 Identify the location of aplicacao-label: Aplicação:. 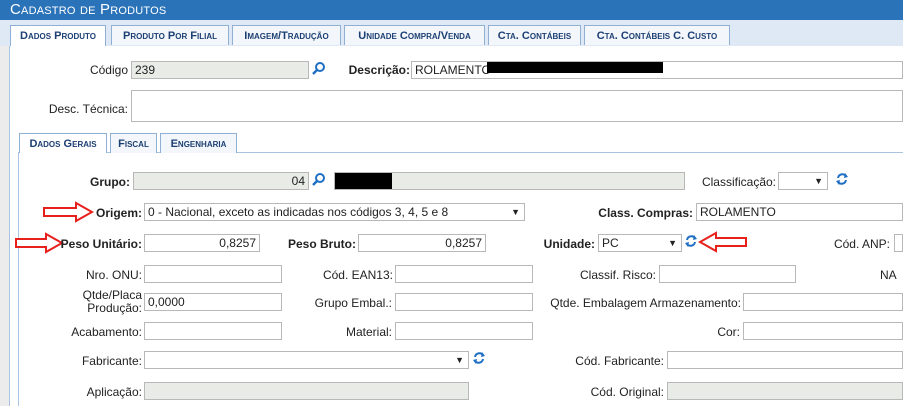
(114, 392).